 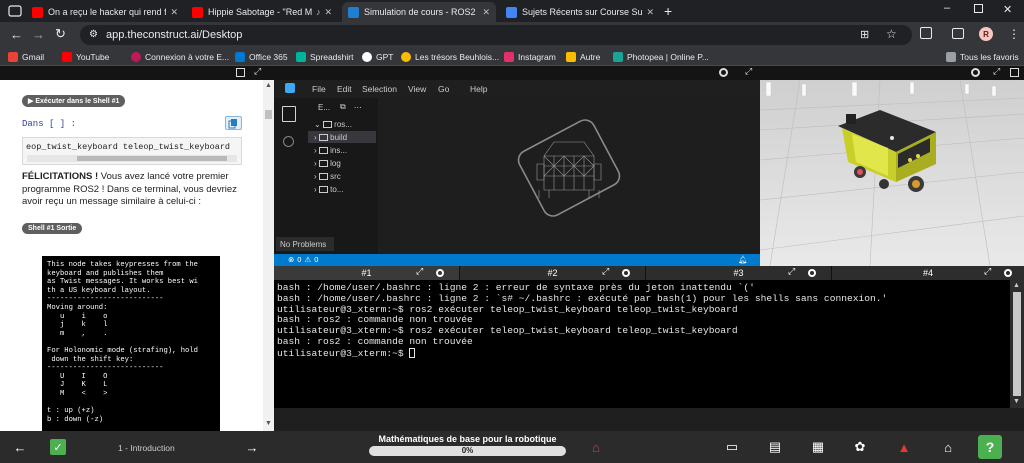 I want to click on simulation-3d-view, so click(x=892, y=173).